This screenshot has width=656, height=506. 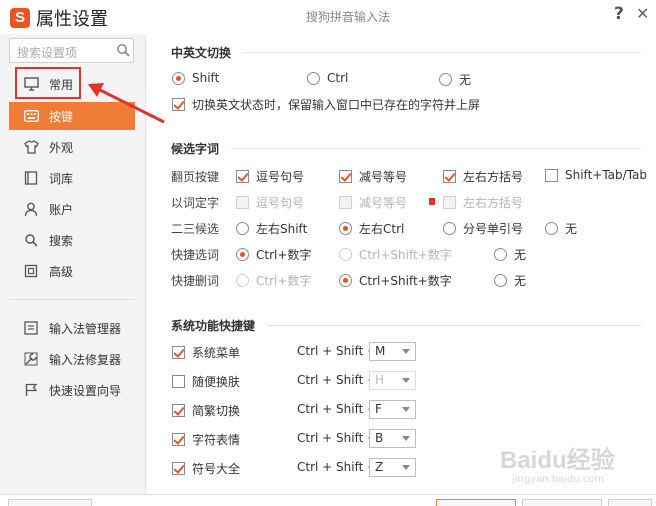 What do you see at coordinates (383, 203) in the screenshot?
I see `option-label: 减号等号` at bounding box center [383, 203].